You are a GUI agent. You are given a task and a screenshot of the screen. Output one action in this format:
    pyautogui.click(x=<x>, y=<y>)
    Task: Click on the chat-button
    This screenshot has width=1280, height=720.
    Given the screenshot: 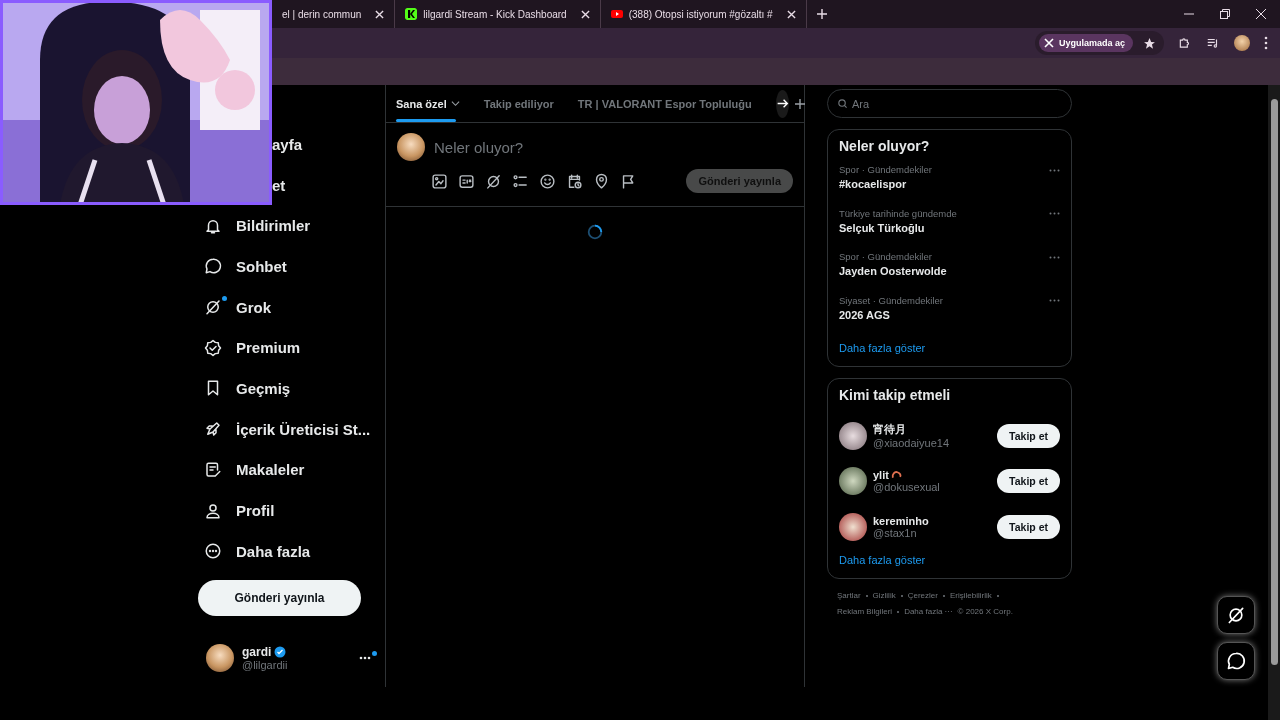 What is the action you would take?
    pyautogui.click(x=1236, y=661)
    